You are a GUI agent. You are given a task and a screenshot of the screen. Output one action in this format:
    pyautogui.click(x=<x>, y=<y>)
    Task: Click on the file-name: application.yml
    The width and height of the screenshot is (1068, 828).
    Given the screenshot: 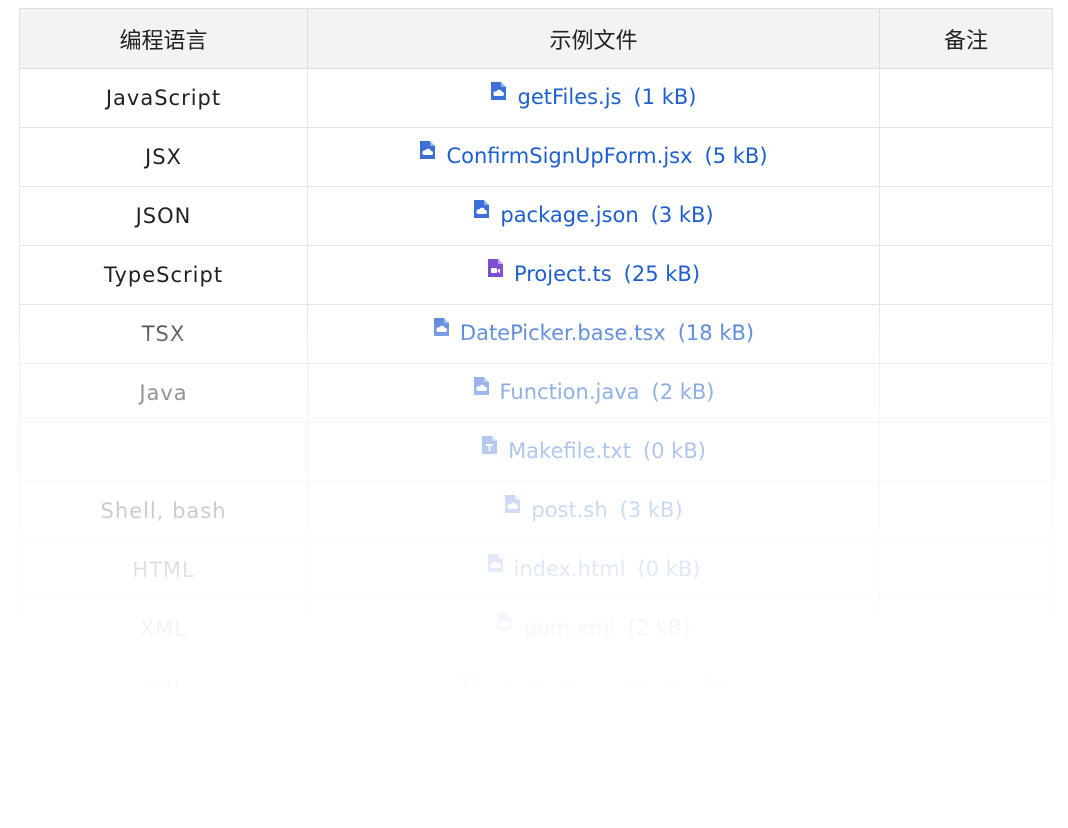 What is the action you would take?
    pyautogui.click(x=569, y=687)
    